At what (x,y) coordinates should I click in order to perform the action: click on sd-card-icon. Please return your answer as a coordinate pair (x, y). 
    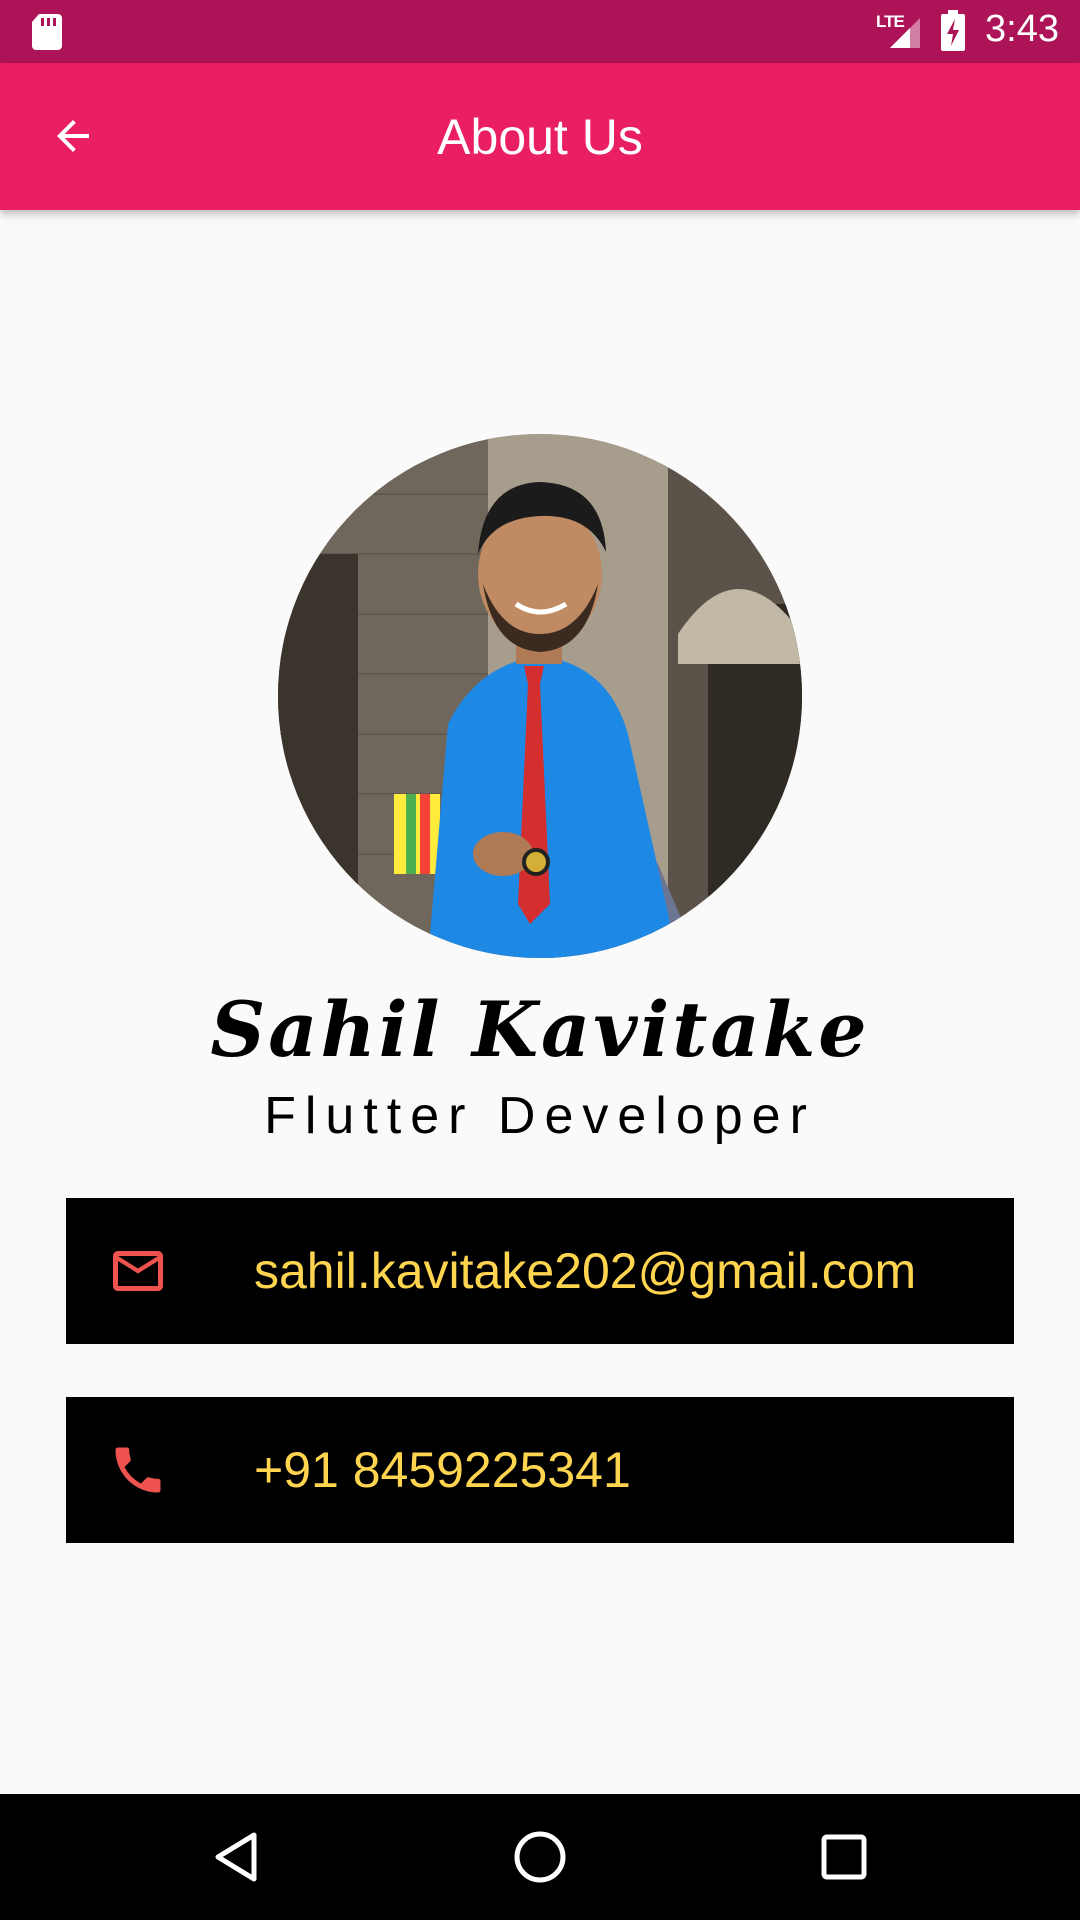
    Looking at the image, I should click on (47, 32).